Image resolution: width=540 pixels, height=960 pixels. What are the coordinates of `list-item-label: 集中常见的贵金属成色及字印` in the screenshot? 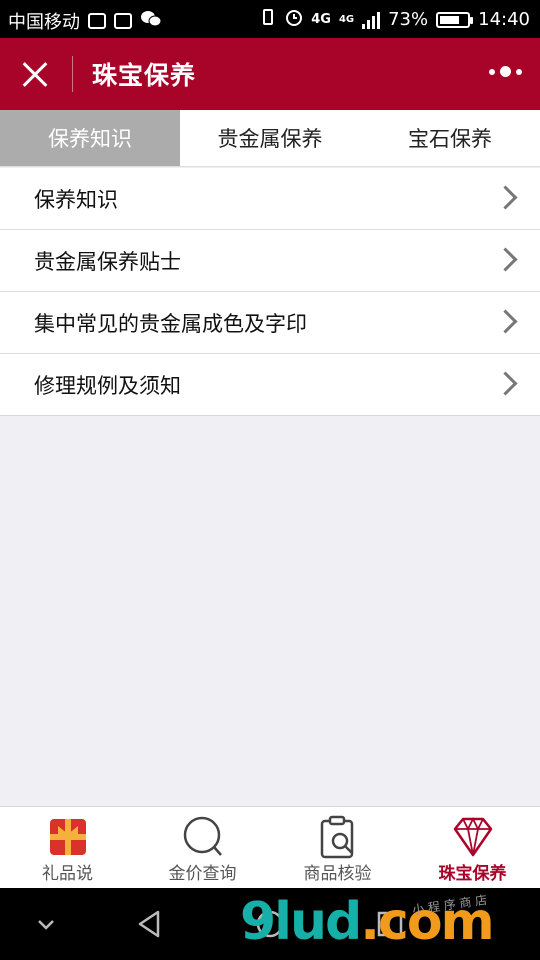 It's located at (170, 323).